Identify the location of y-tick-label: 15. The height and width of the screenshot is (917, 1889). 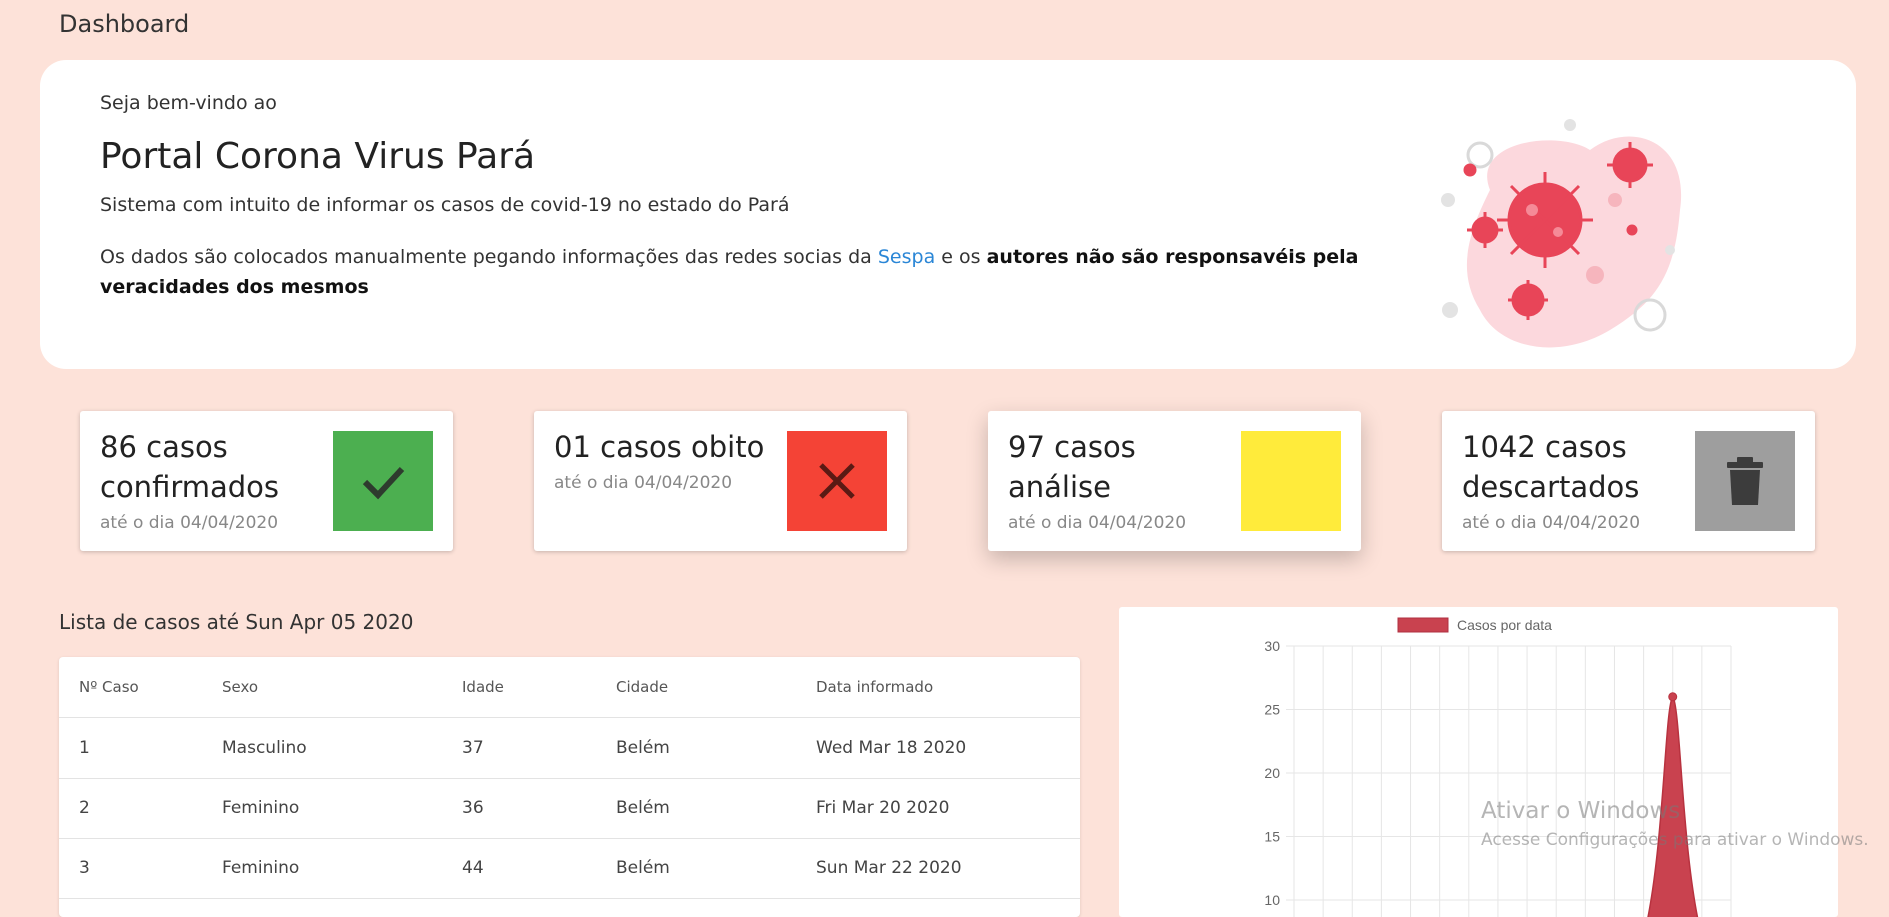
(1272, 837).